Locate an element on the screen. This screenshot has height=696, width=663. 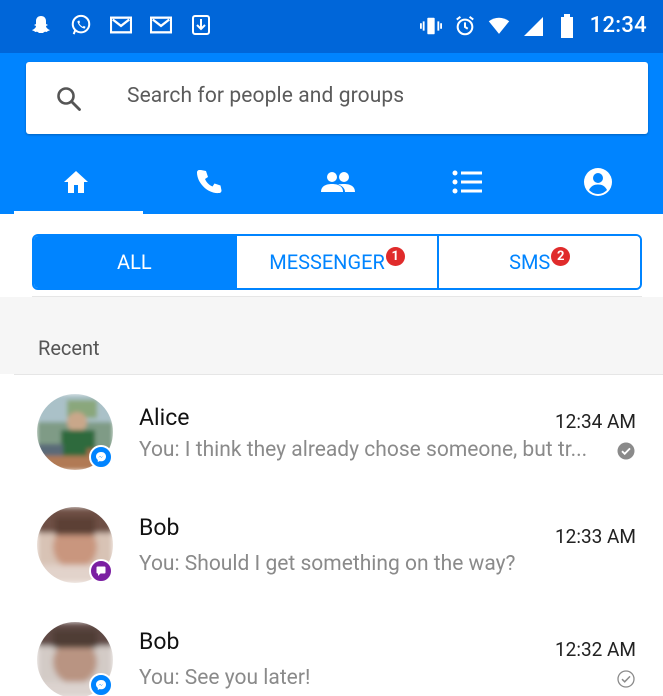
search-input: Search for people and groups is located at coordinates (337, 98).